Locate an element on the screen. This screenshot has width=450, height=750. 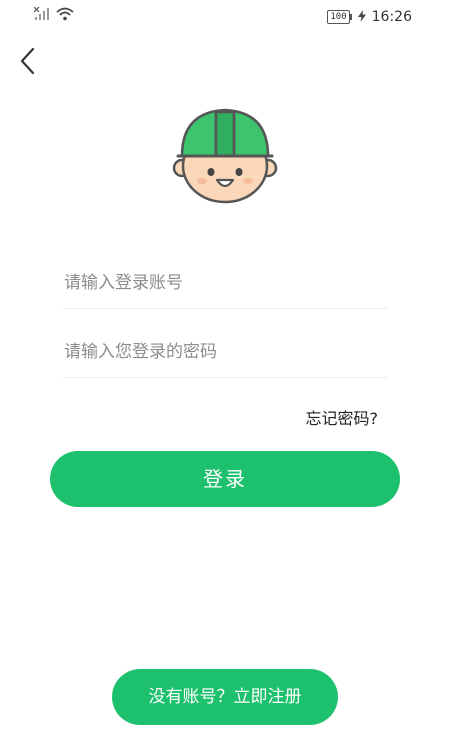
password-field-row is located at coordinates (226, 352).